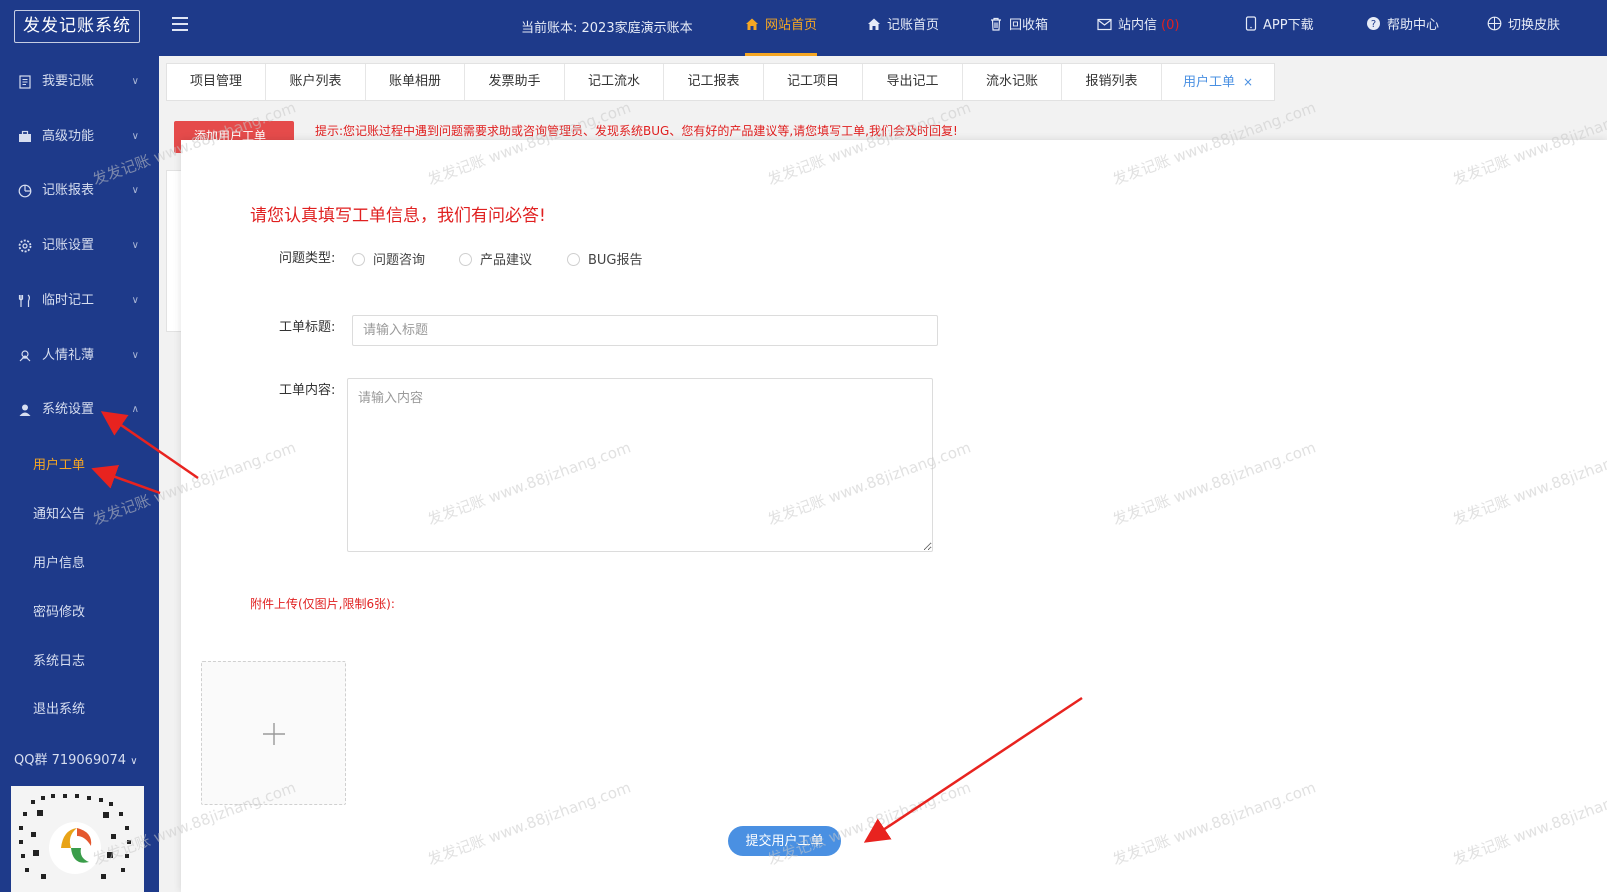 Image resolution: width=1607 pixels, height=892 pixels. Describe the element at coordinates (25, 136) in the screenshot. I see `briefcase-icon` at that location.